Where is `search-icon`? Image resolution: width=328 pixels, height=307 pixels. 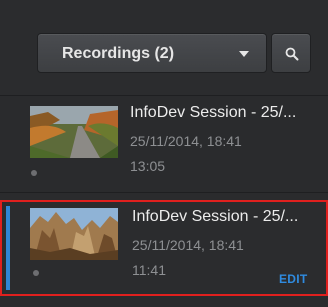 search-icon is located at coordinates (292, 54).